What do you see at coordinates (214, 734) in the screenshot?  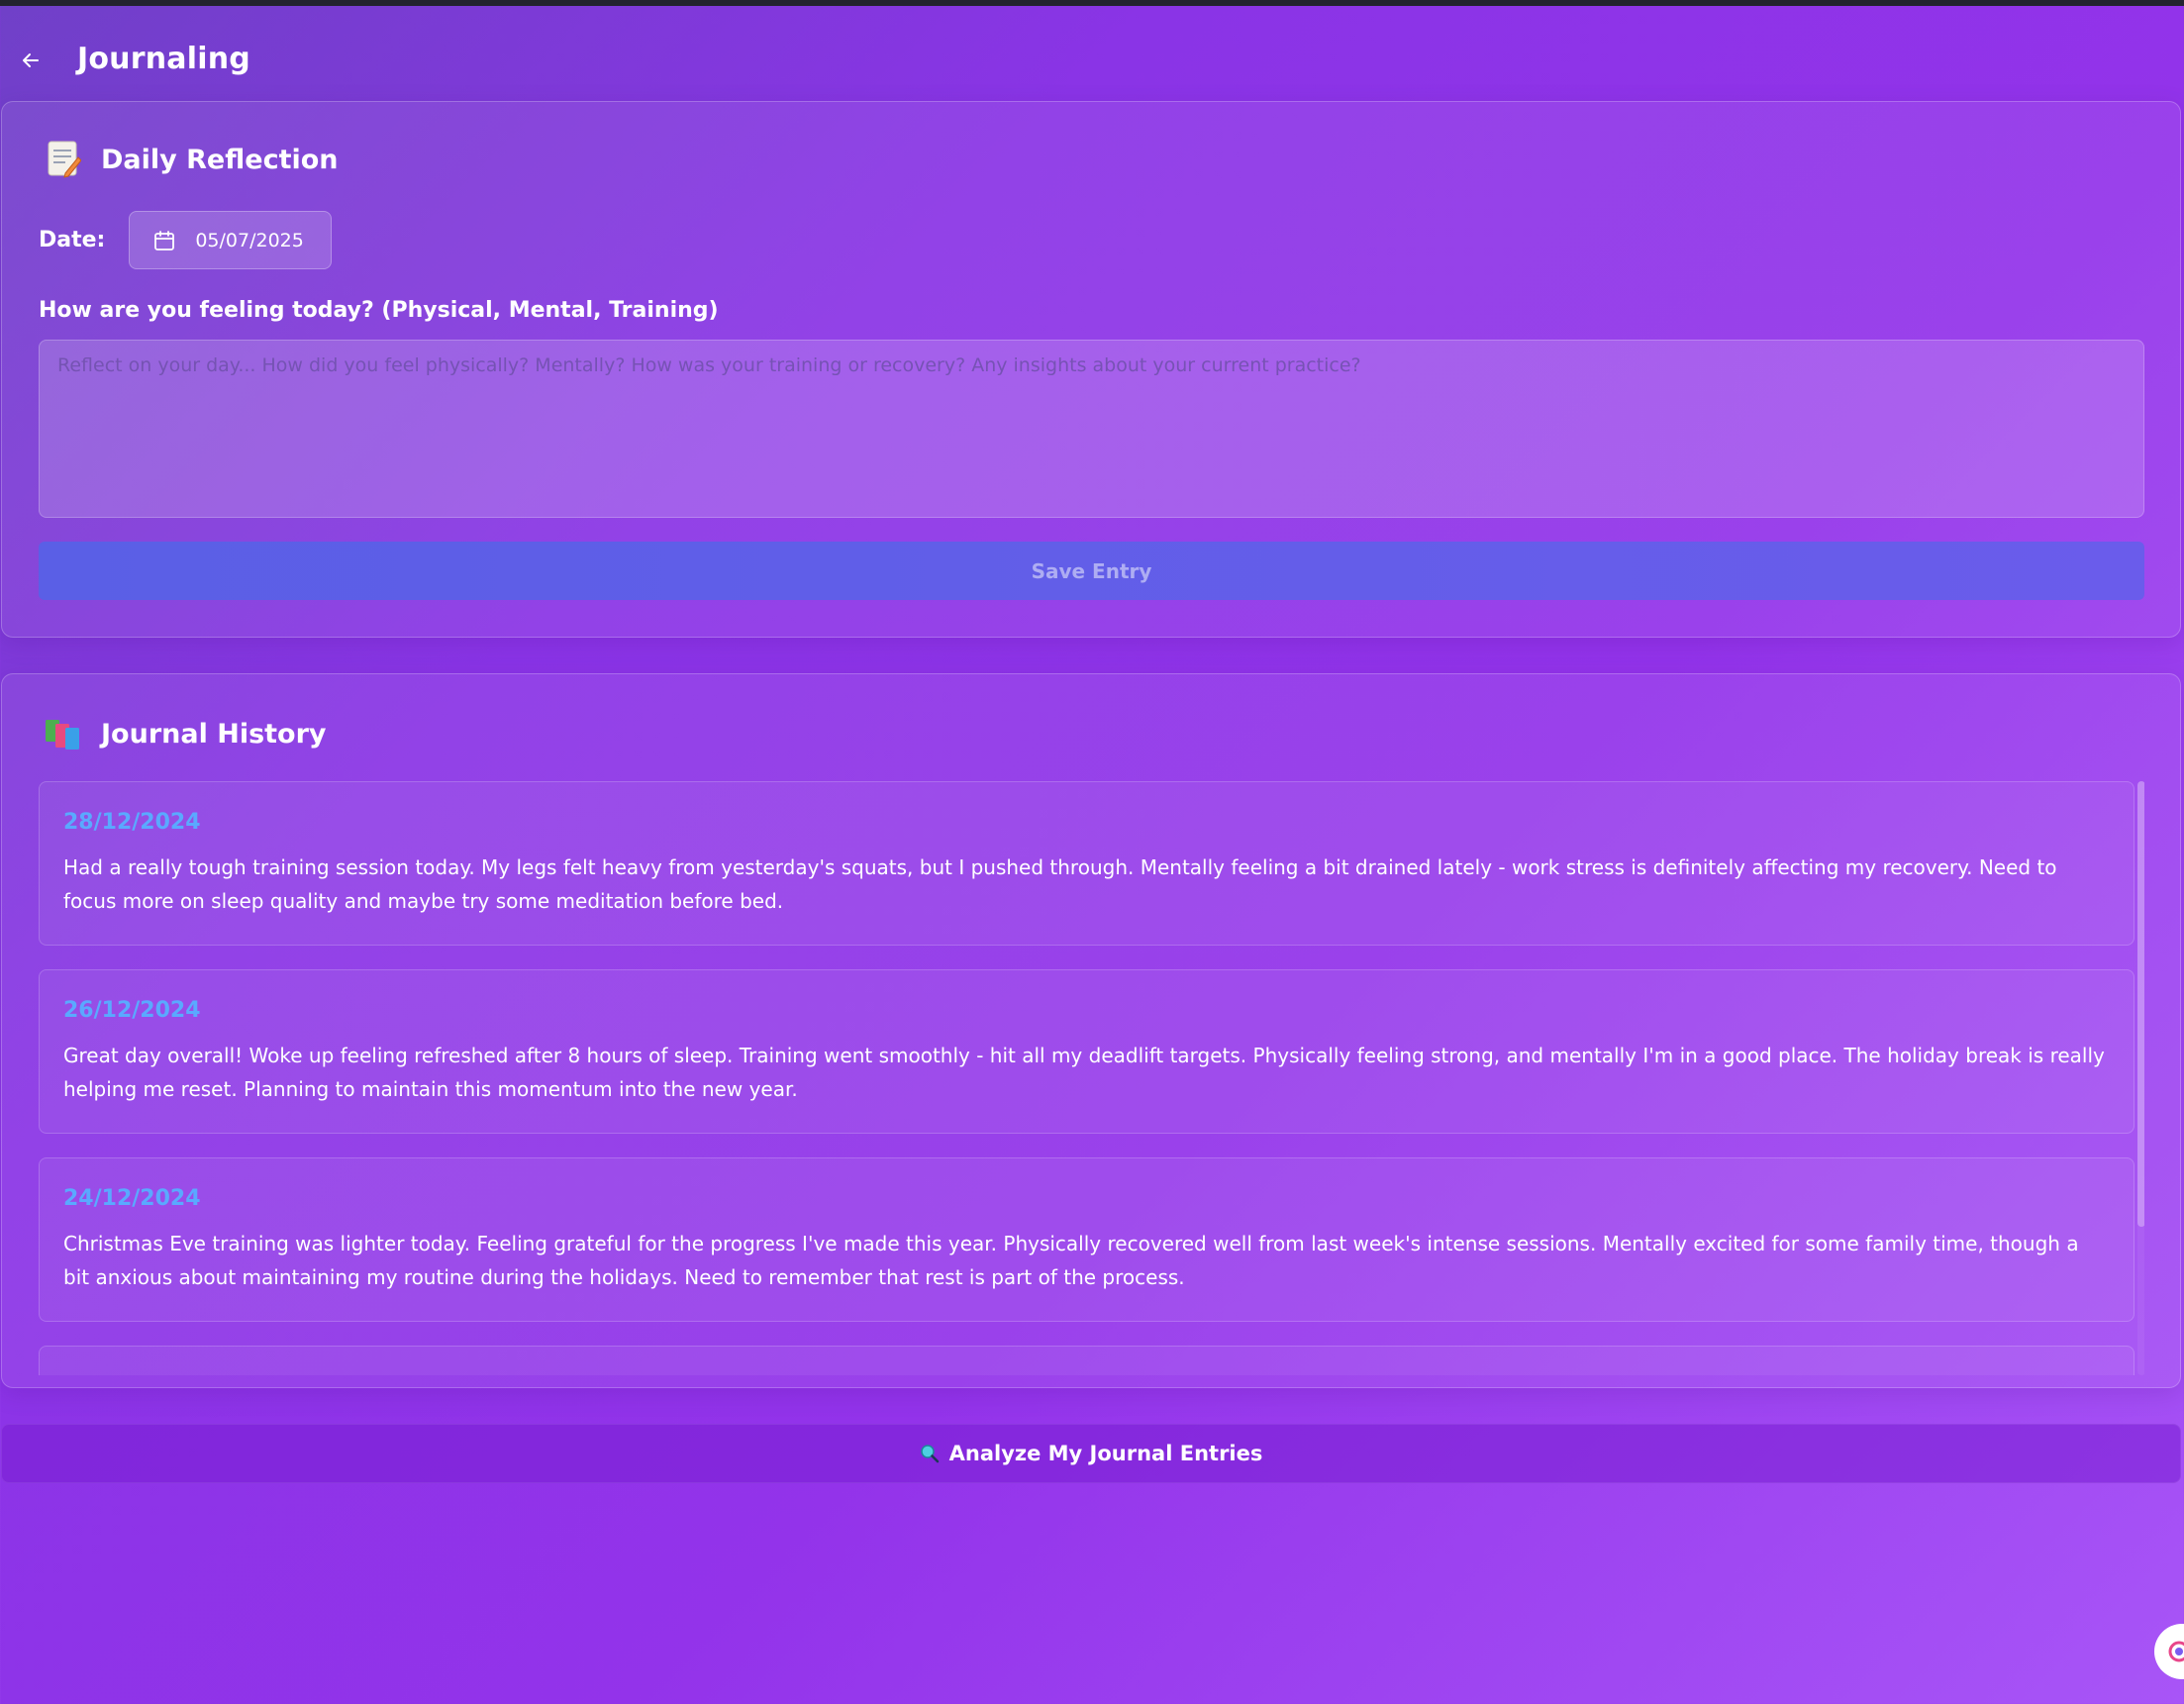 I see `journal-history-title: Journal History` at bounding box center [214, 734].